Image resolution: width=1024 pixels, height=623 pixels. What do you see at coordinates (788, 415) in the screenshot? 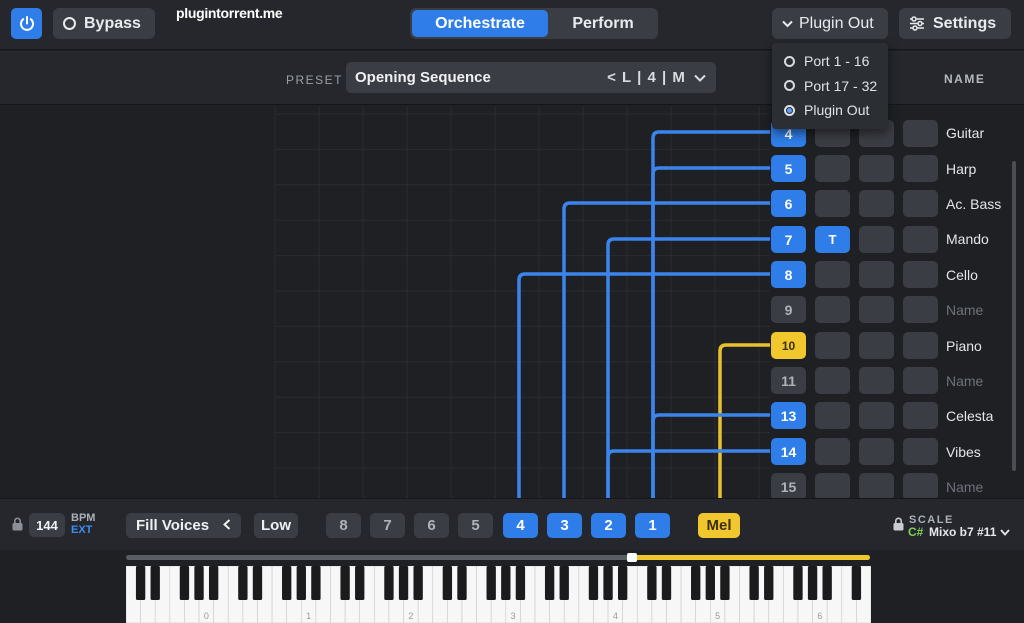
I see `channel-button: 13` at bounding box center [788, 415].